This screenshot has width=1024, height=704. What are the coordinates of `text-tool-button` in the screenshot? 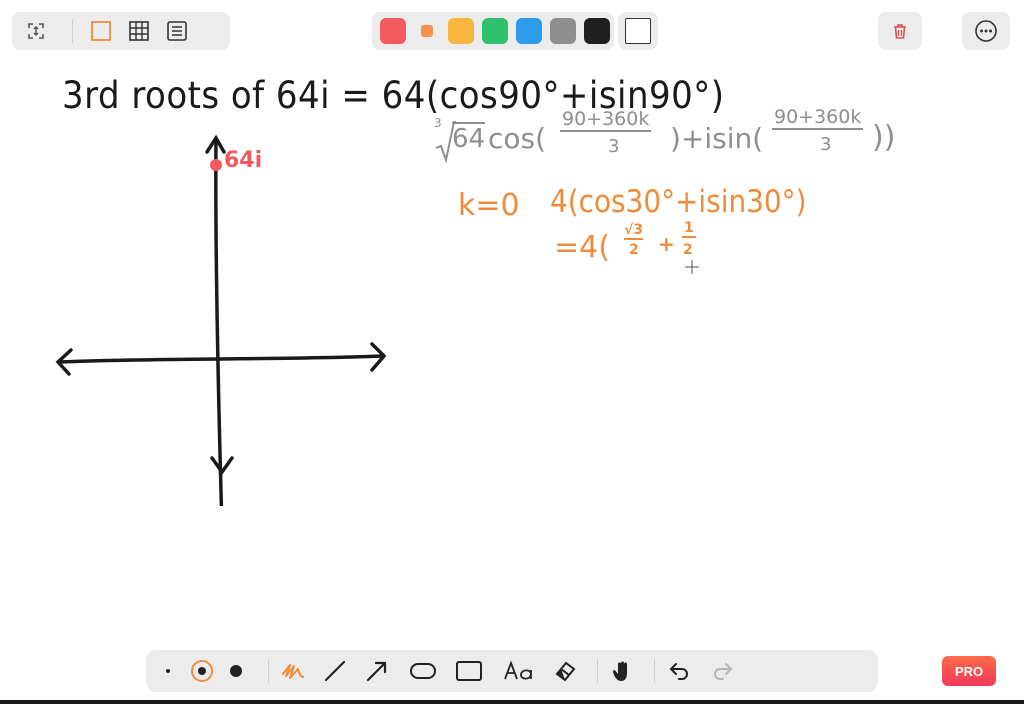 It's located at (519, 671).